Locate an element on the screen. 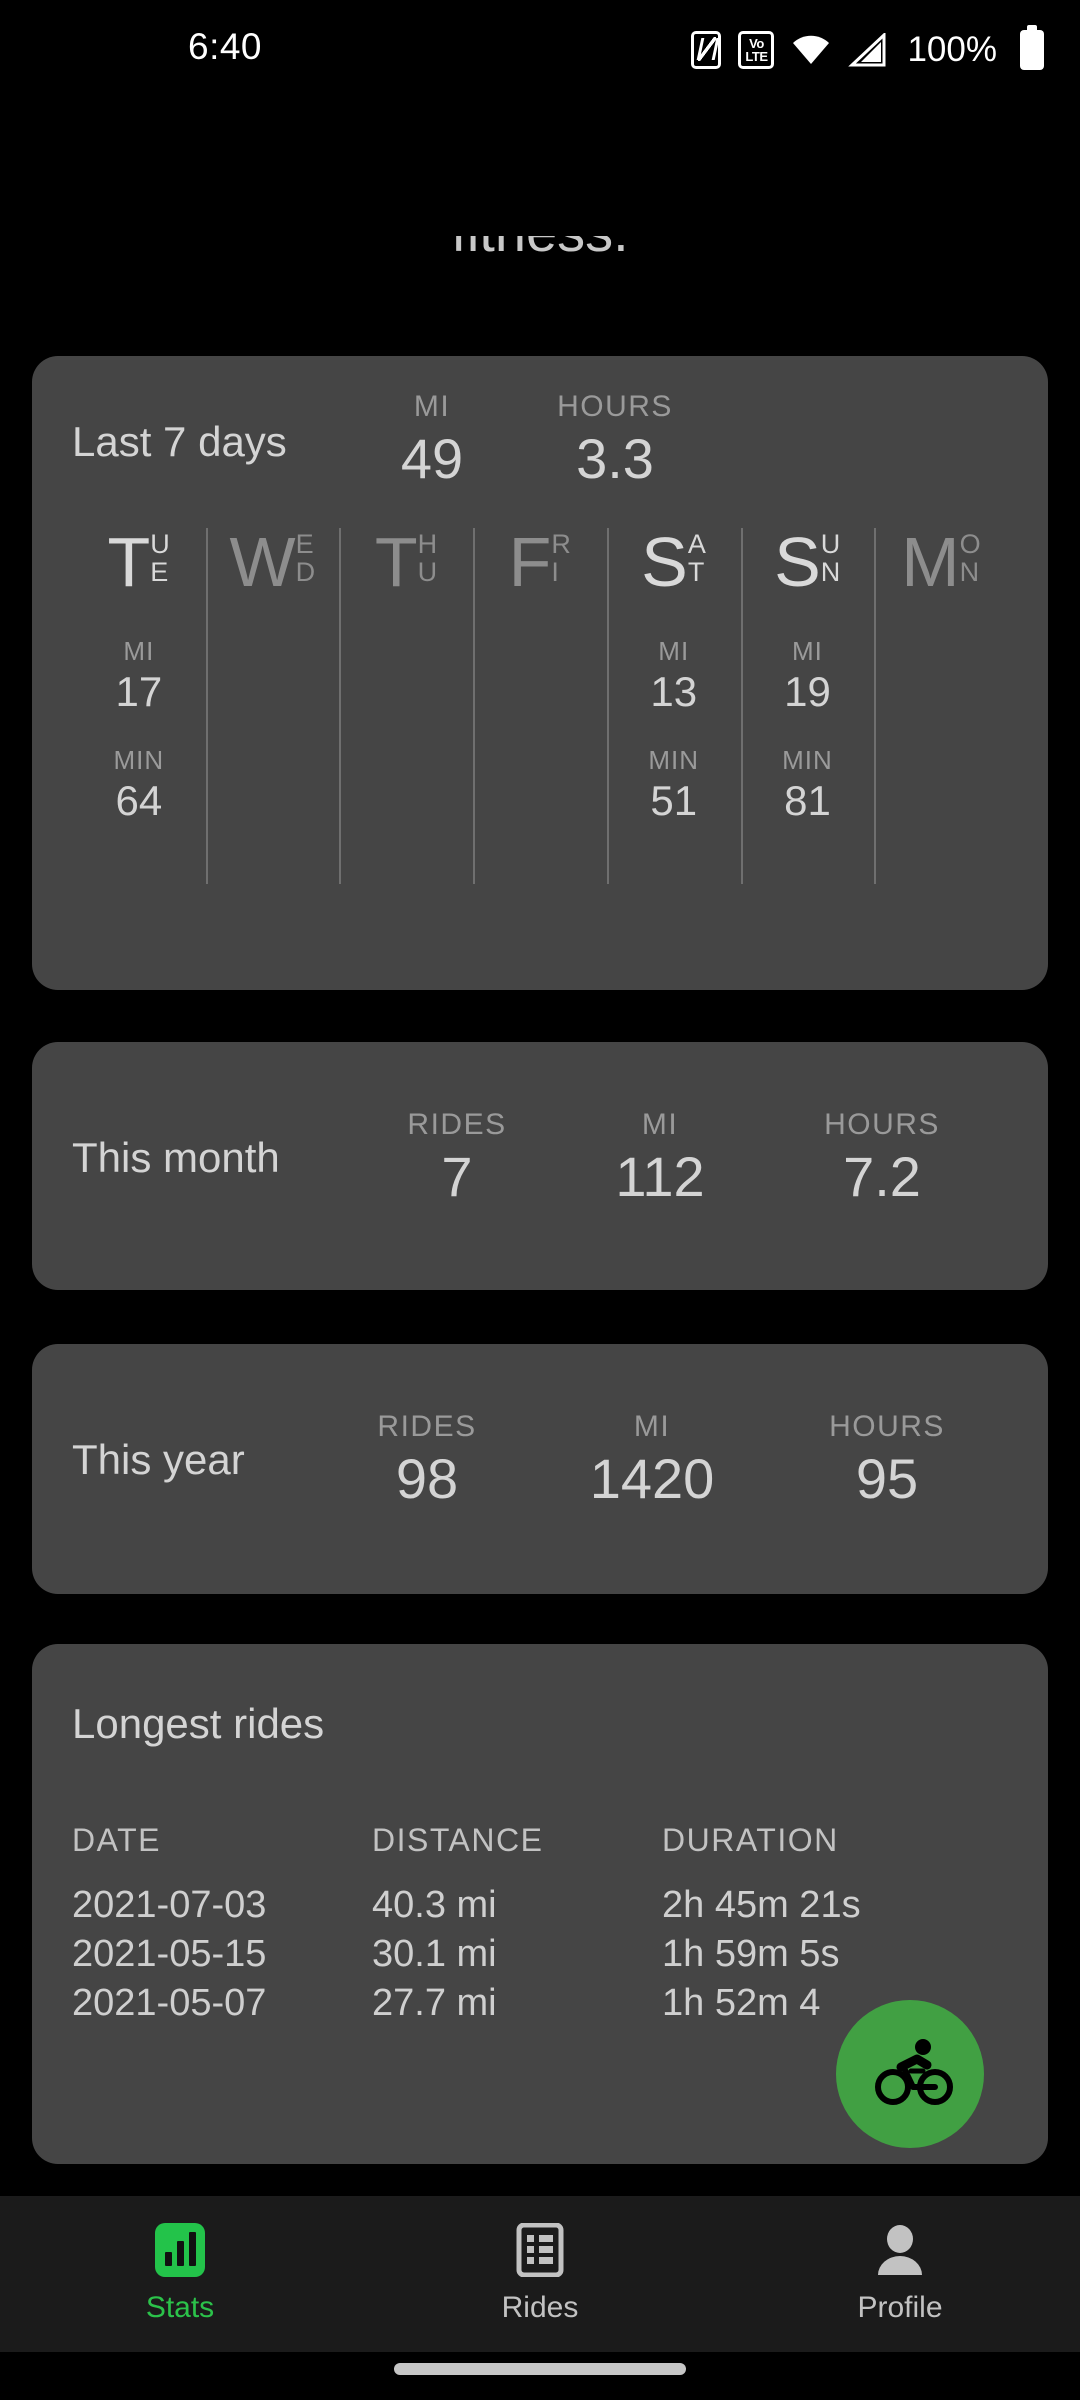 The height and width of the screenshot is (2400, 1080). day-mi-value: 17 is located at coordinates (139, 691).